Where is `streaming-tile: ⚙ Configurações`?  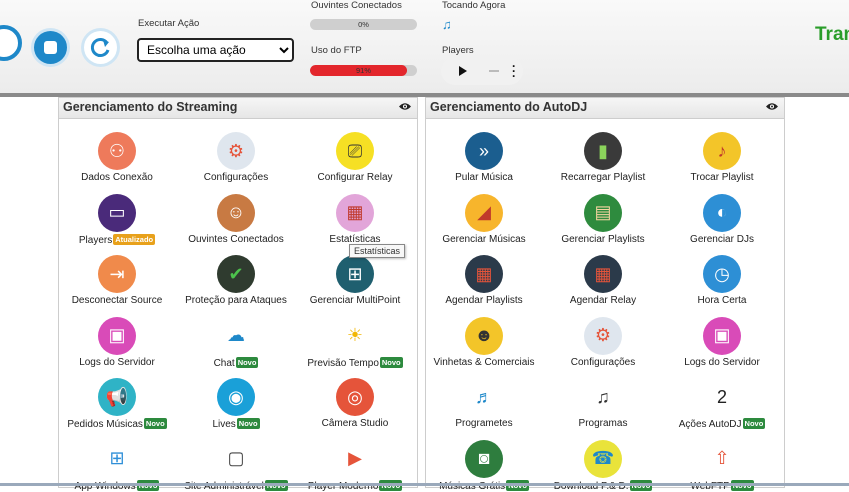
streaming-tile: ⚙ Configurações is located at coordinates (236, 157).